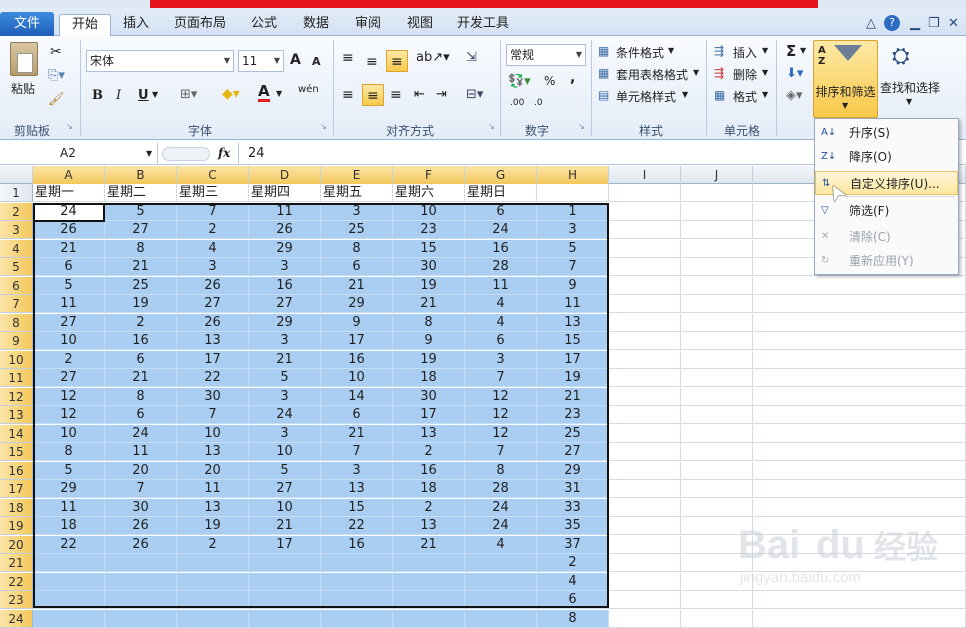  I want to click on paste-icon, so click(24, 59).